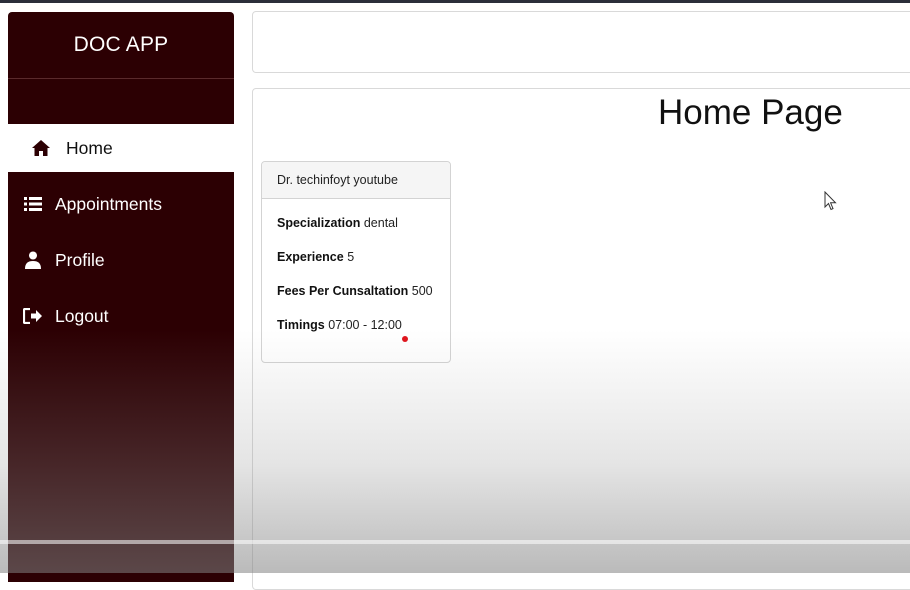 The image size is (910, 590). Describe the element at coordinates (581, 42) in the screenshot. I see `top-header` at that location.